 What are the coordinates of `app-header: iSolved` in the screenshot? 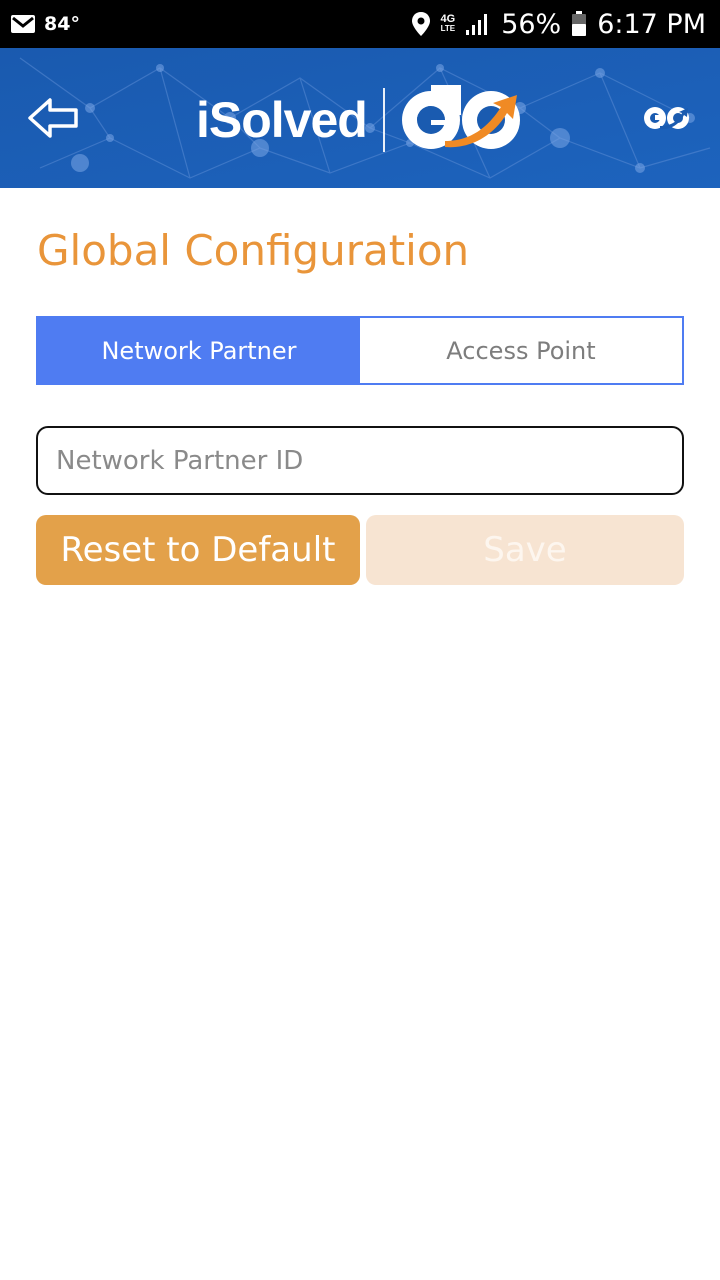 It's located at (360, 118).